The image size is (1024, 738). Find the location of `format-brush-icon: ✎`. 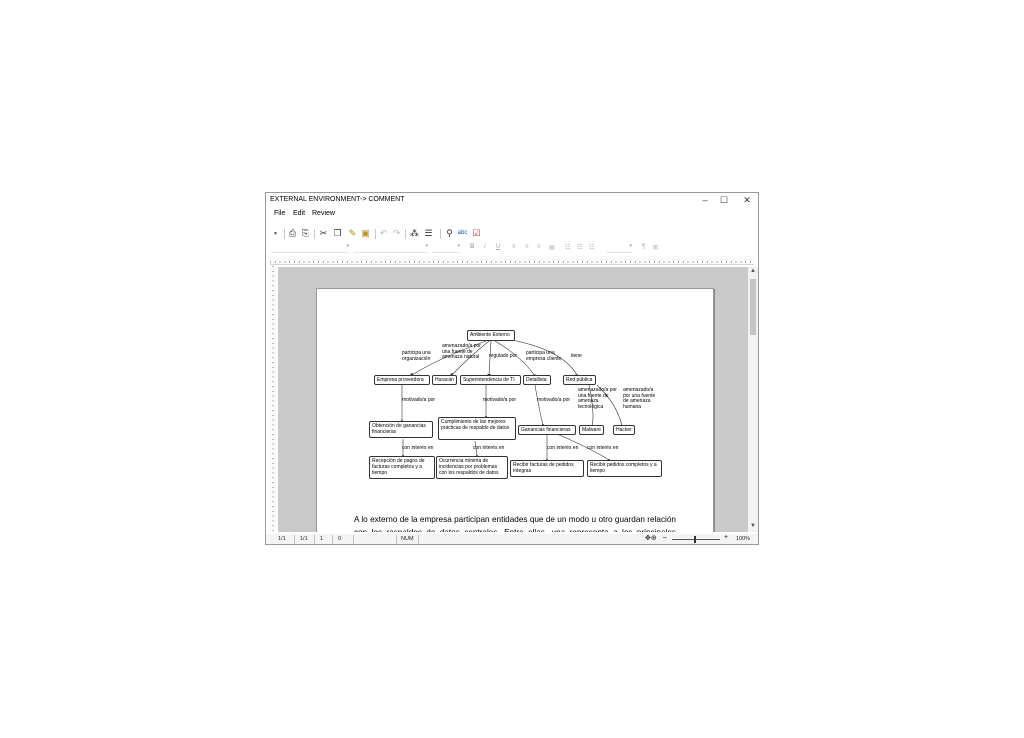

format-brush-icon: ✎ is located at coordinates (352, 233).